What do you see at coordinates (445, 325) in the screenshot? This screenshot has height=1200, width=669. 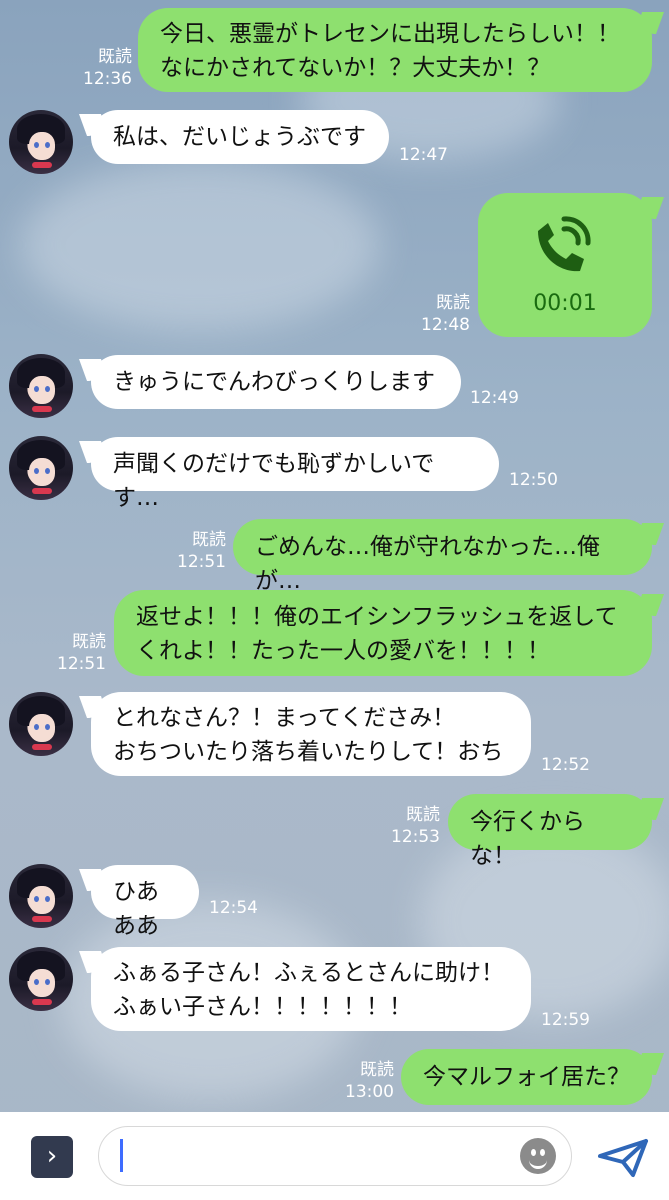 I see `message-time: 12:48` at bounding box center [445, 325].